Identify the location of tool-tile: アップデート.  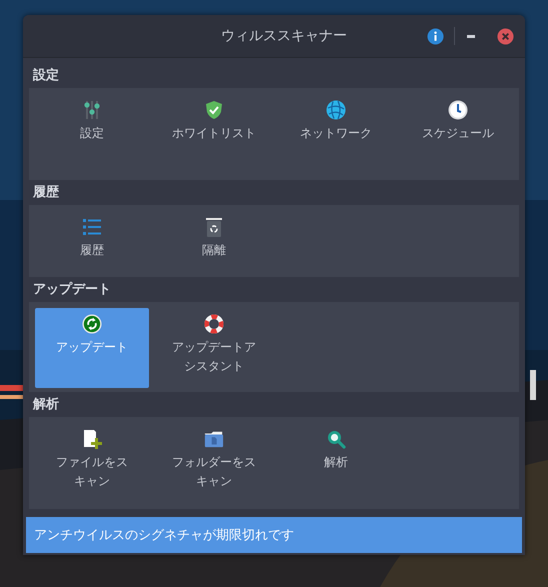
(92, 348).